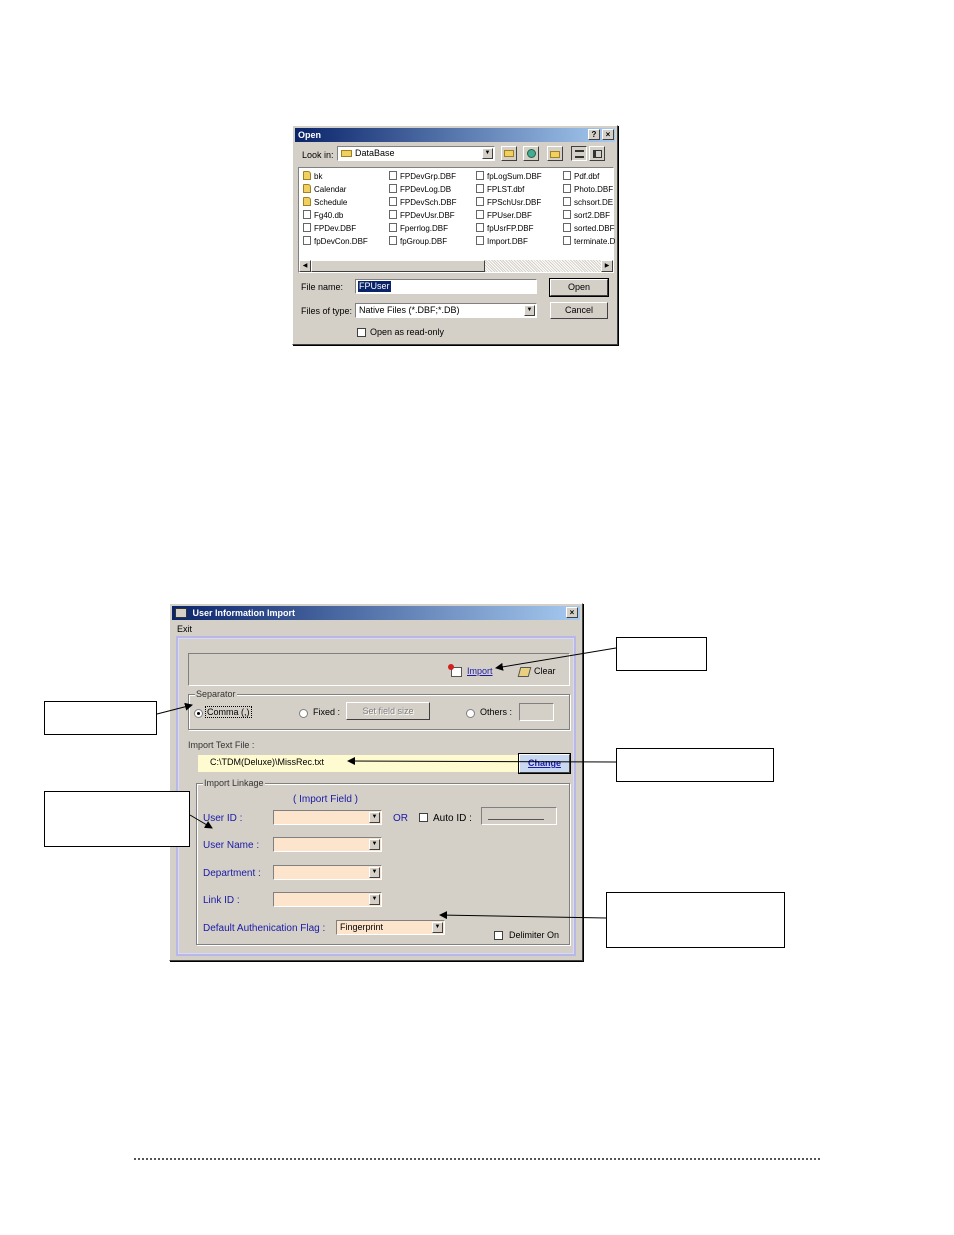 This screenshot has height=1235, width=954. What do you see at coordinates (477, 1159) in the screenshot?
I see `footer-rule` at bounding box center [477, 1159].